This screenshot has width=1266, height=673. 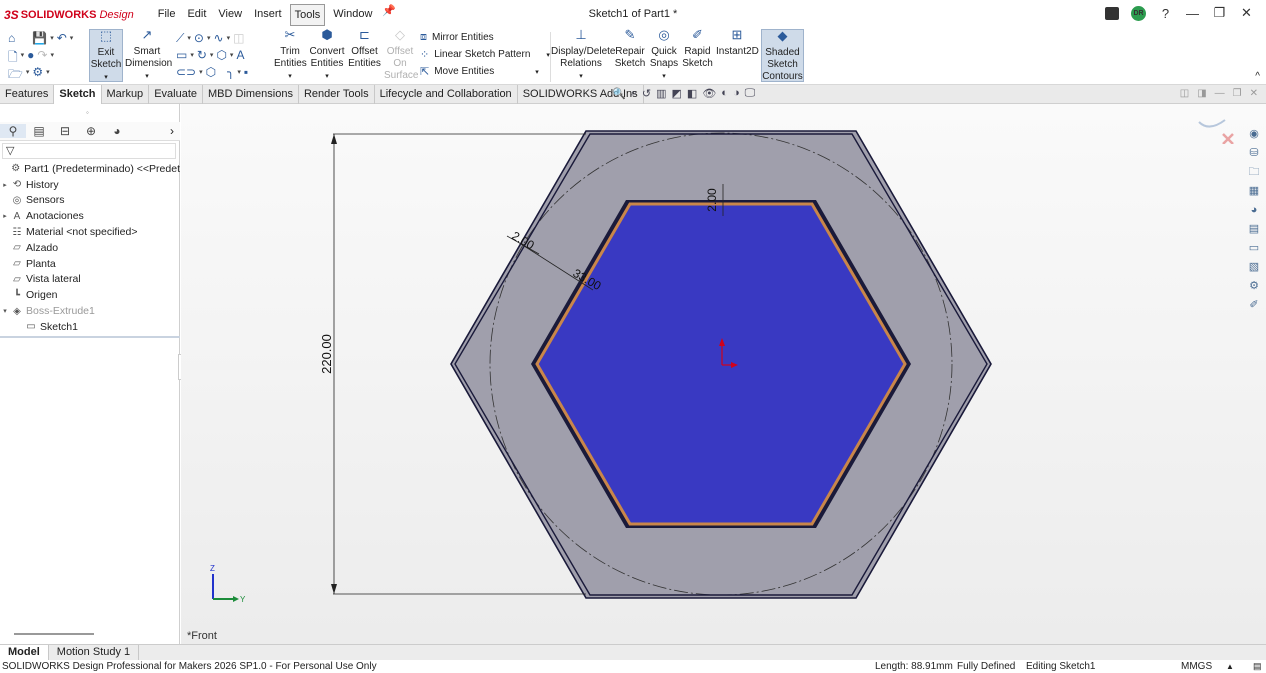 What do you see at coordinates (238, 38) in the screenshot?
I see `sketch-fillet-icon: ◫` at bounding box center [238, 38].